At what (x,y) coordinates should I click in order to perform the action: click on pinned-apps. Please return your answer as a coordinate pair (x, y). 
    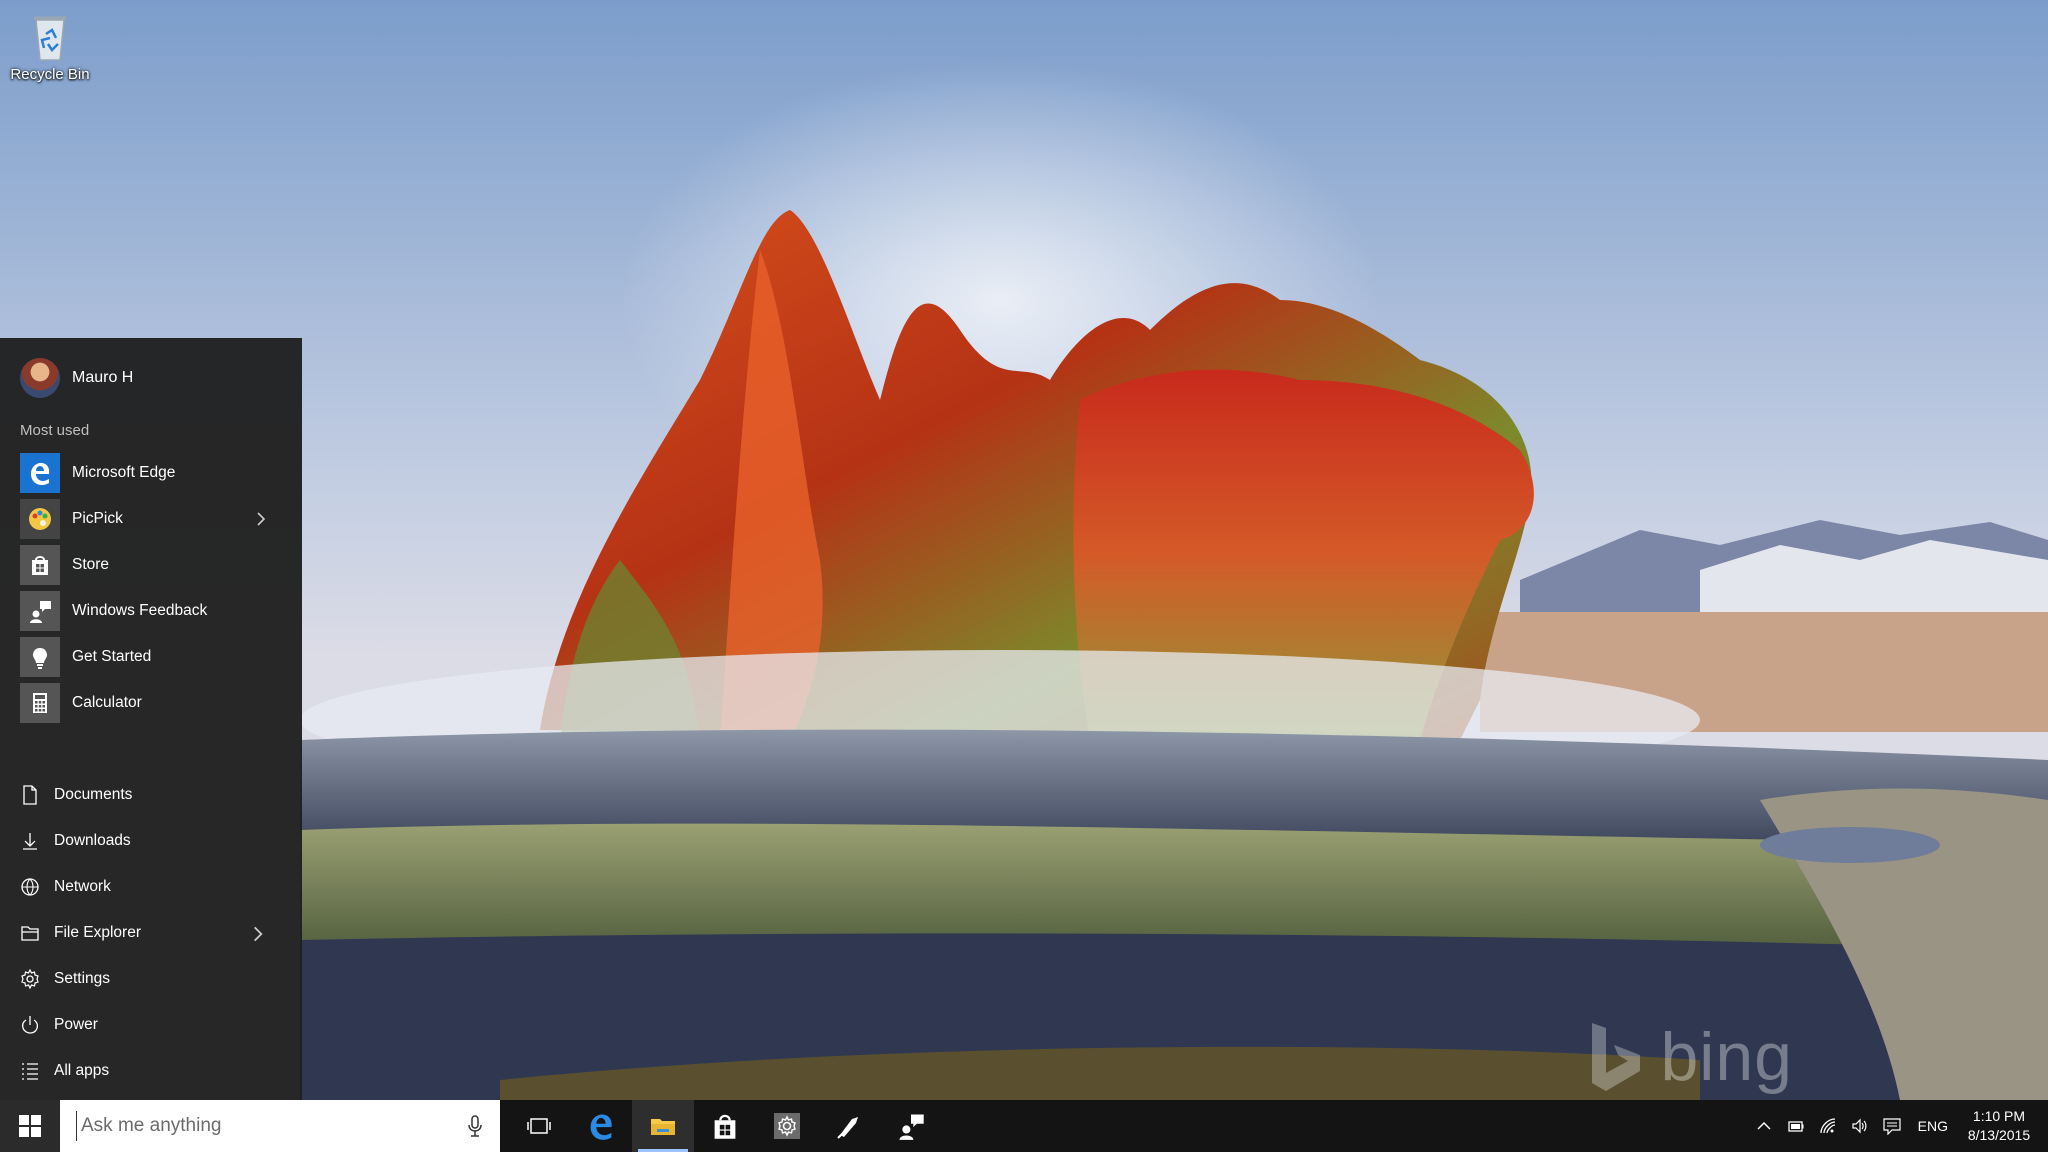
    Looking at the image, I should click on (725, 1126).